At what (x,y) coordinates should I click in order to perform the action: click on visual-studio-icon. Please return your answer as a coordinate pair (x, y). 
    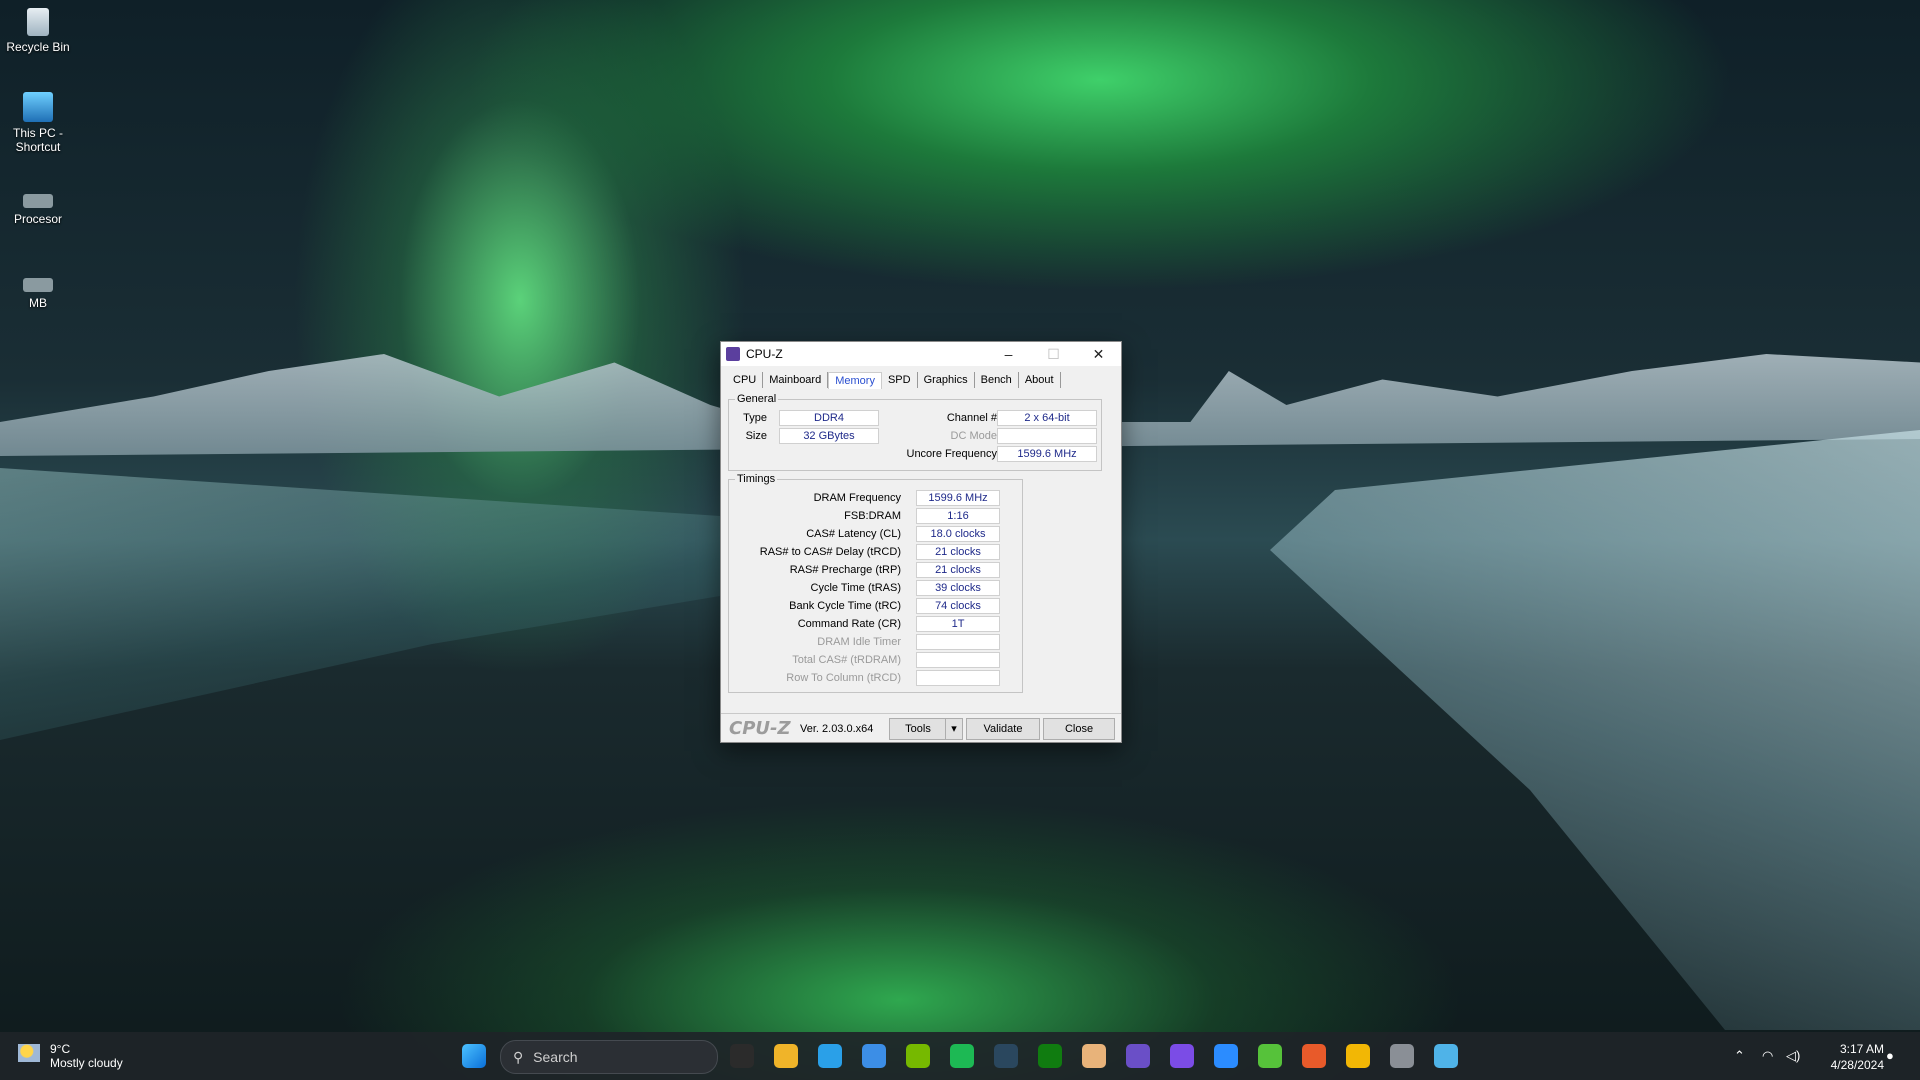
    Looking at the image, I should click on (1182, 1056).